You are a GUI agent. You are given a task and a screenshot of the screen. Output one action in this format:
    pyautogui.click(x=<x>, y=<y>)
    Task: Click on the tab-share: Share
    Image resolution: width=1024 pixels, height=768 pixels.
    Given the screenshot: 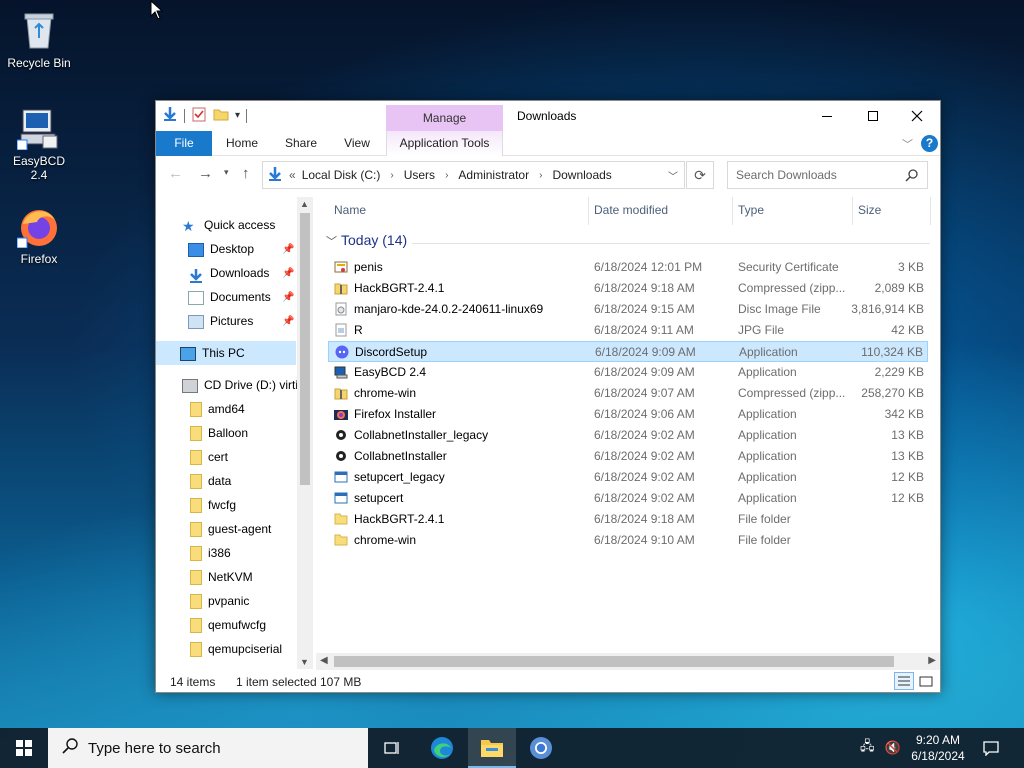 What is the action you would take?
    pyautogui.click(x=301, y=143)
    